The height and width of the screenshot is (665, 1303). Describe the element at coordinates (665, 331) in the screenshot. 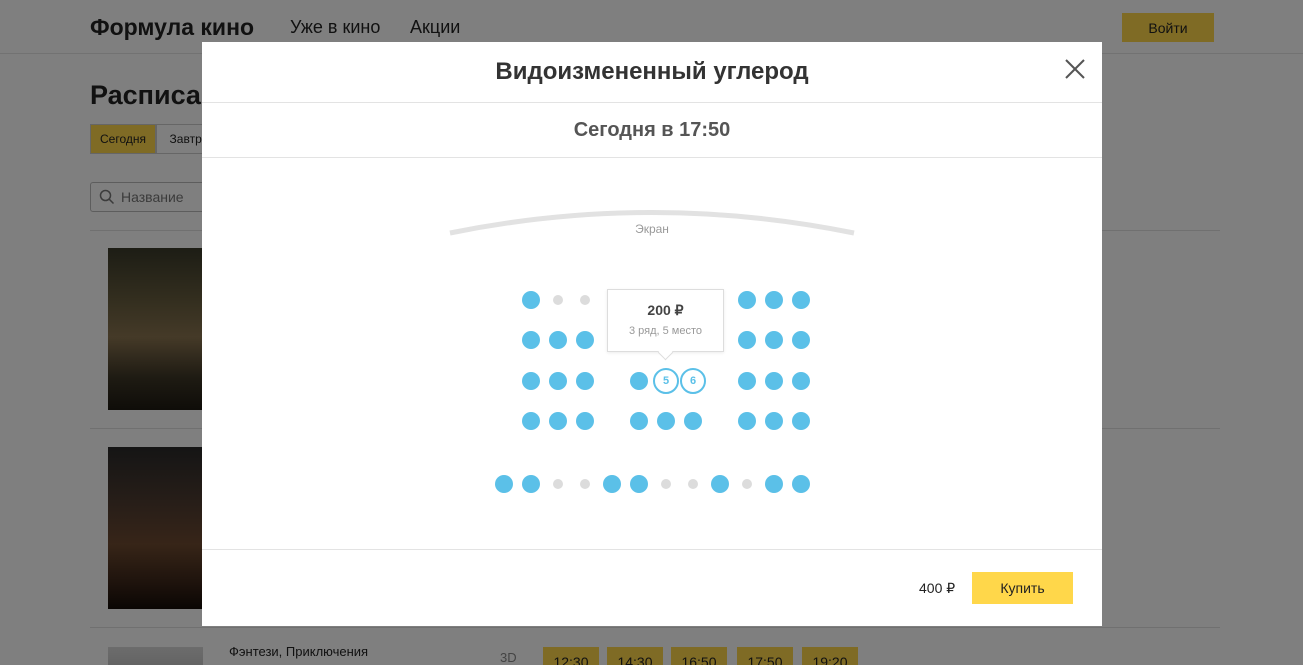

I see `tooltip-place: 3 ряд, 5 место` at that location.